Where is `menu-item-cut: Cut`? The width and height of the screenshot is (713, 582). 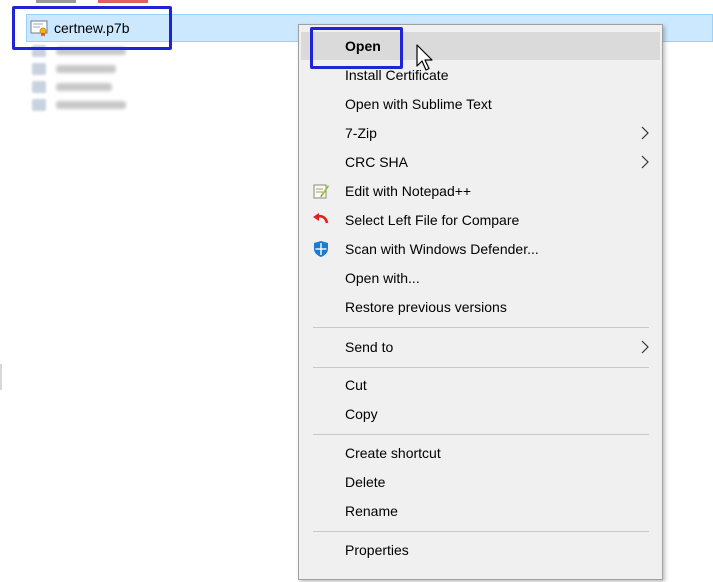
menu-item-cut: Cut is located at coordinates (480, 385).